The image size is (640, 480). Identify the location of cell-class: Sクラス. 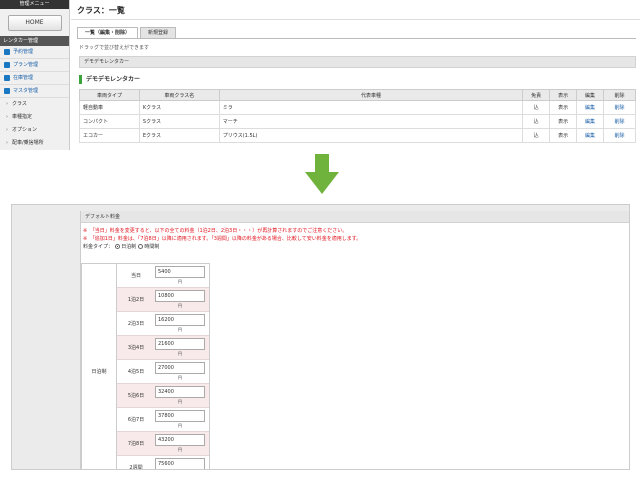
(179, 121).